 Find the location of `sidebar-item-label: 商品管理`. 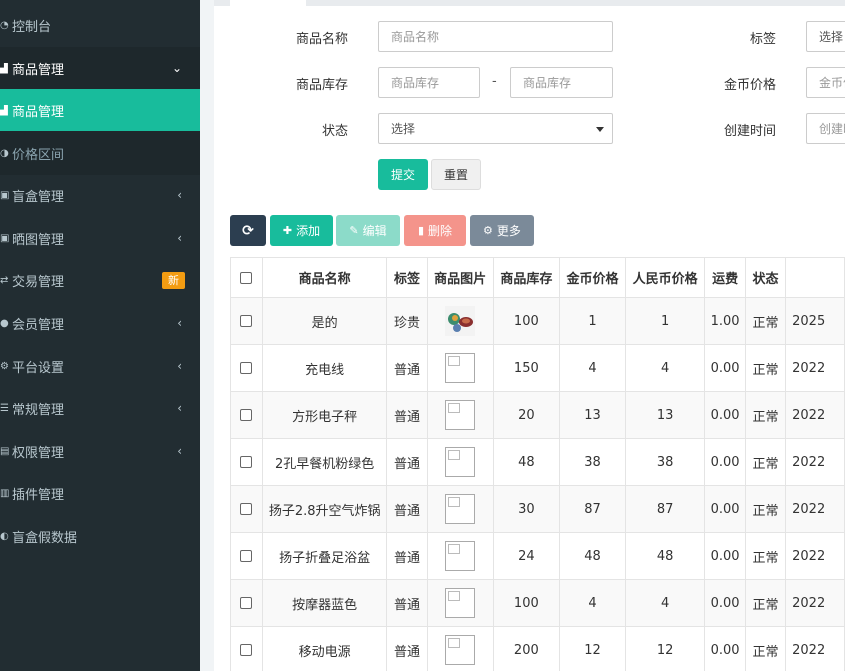

sidebar-item-label: 商品管理 is located at coordinates (38, 112).